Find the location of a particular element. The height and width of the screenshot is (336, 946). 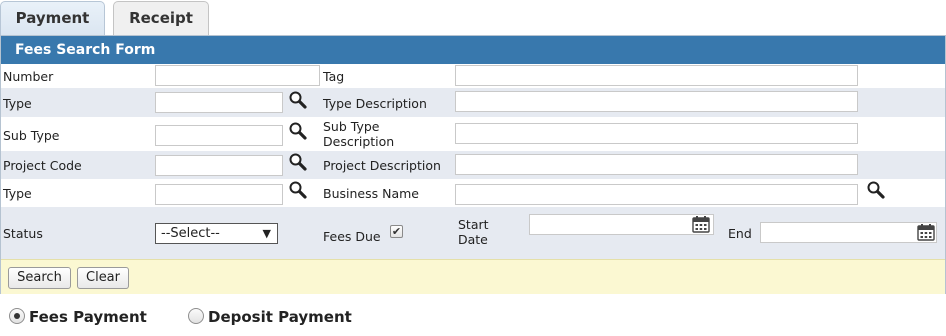

panel-title: Fees Search Form is located at coordinates (473, 50).